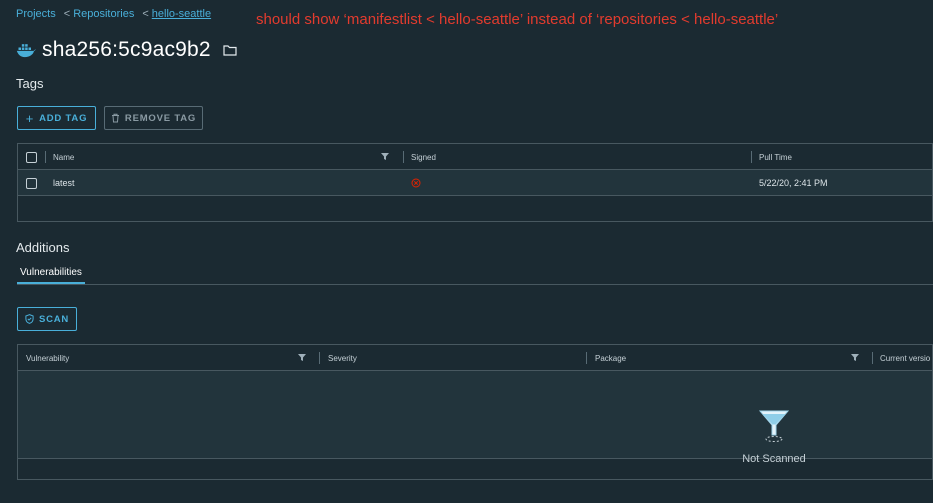 The image size is (933, 503). What do you see at coordinates (775, 157) in the screenshot?
I see `column-header-pull-time: Pull Time` at bounding box center [775, 157].